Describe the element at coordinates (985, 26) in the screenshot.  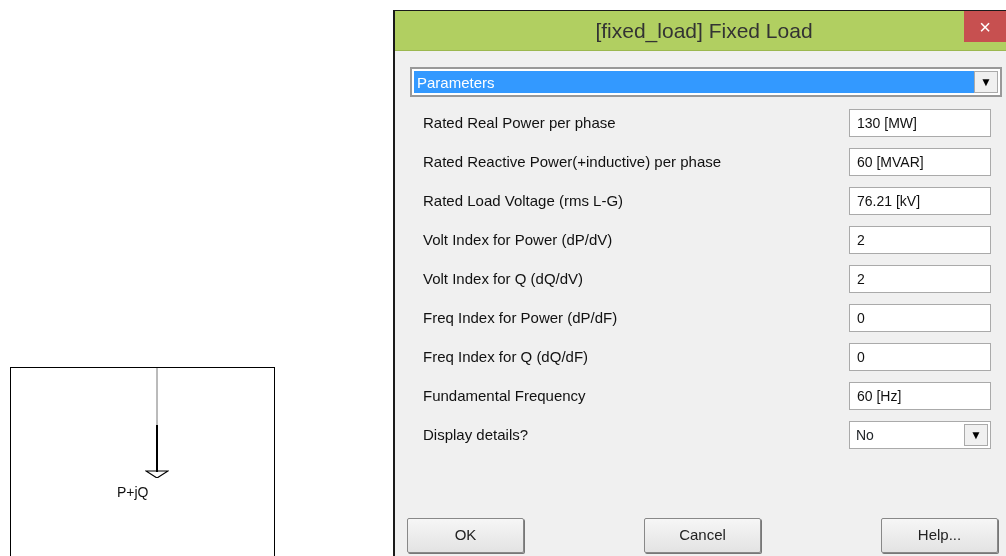
I see `close-button: ×` at that location.